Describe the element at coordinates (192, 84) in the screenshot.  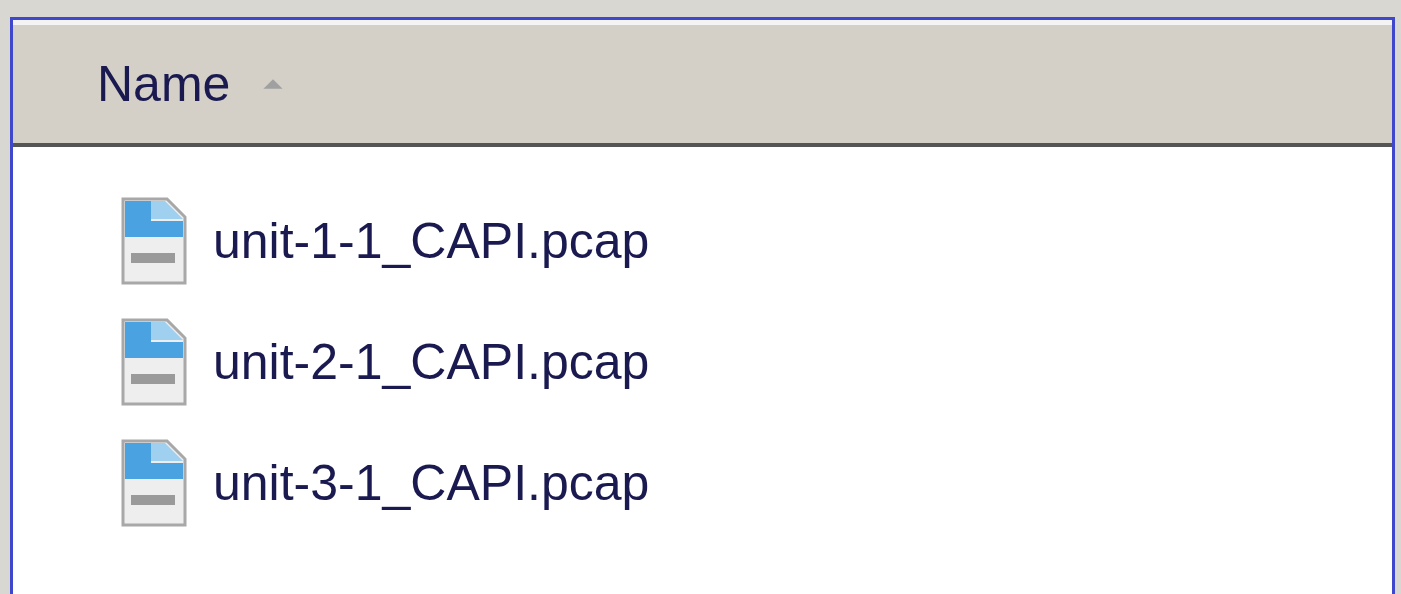
I see `column-header: Name` at that location.